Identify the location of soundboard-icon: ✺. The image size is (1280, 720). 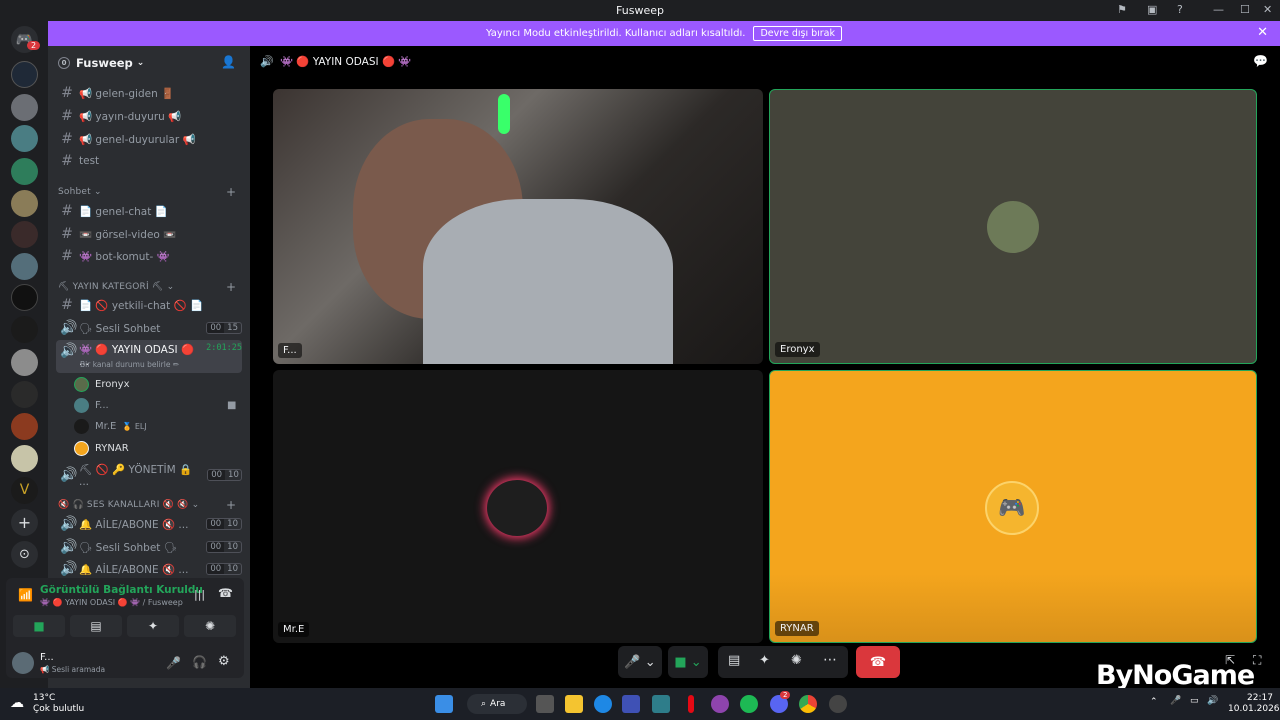
(796, 660).